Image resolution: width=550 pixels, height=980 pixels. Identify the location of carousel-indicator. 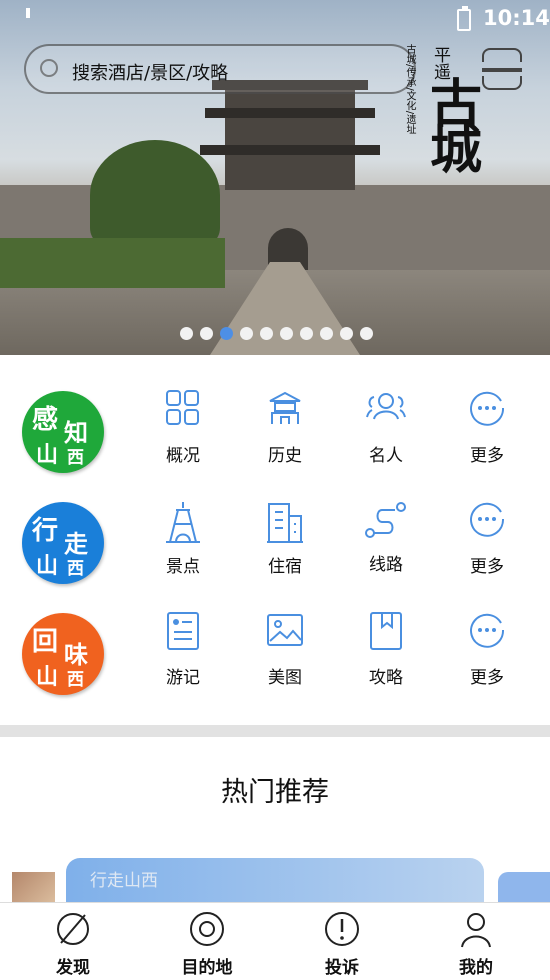
(276, 333).